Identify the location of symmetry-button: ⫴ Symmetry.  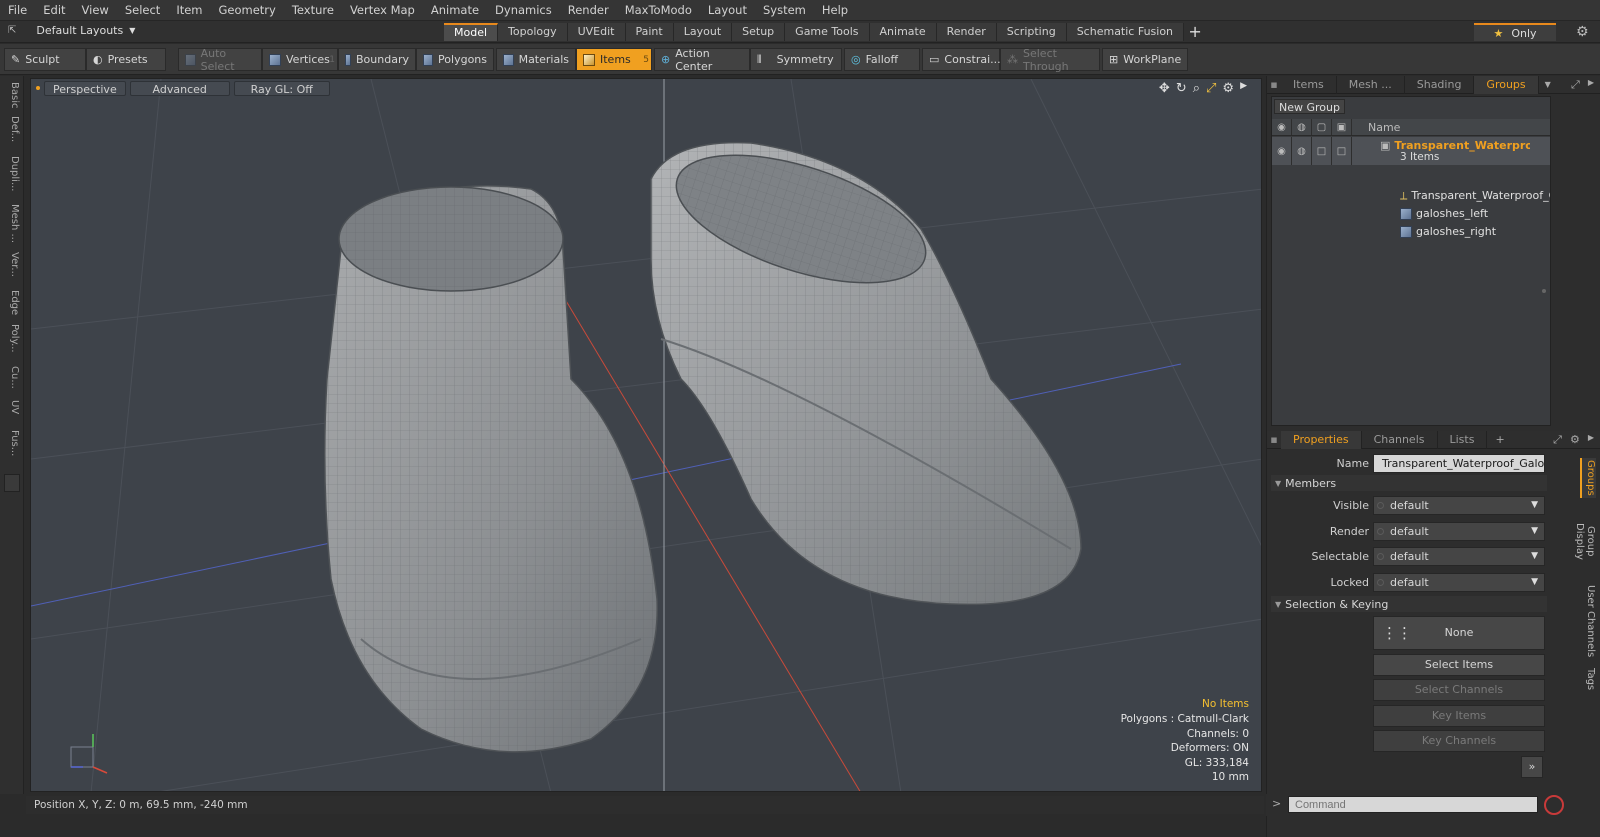
(796, 59).